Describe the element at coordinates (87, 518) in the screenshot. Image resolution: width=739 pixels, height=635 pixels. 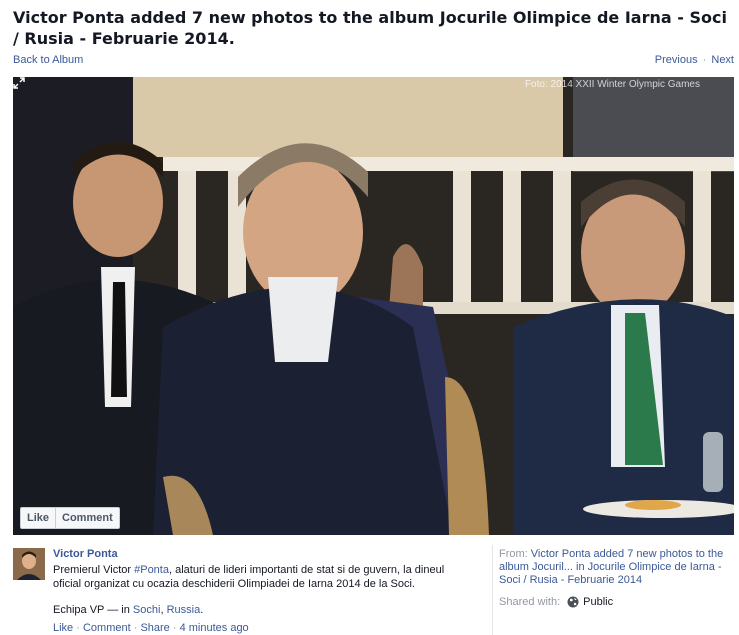
I see `photo-comment-button: Comment` at that location.